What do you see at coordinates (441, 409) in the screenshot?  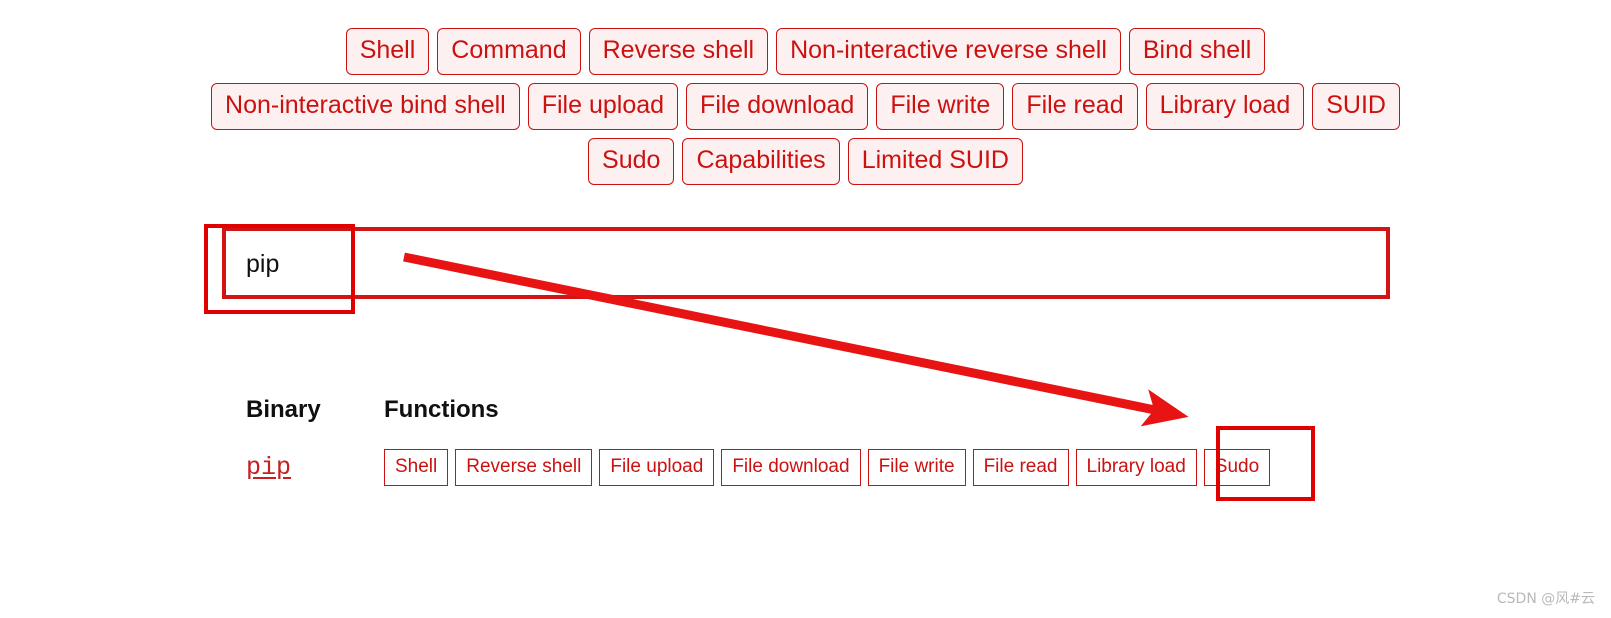 I see `column-header-functions: Functions` at bounding box center [441, 409].